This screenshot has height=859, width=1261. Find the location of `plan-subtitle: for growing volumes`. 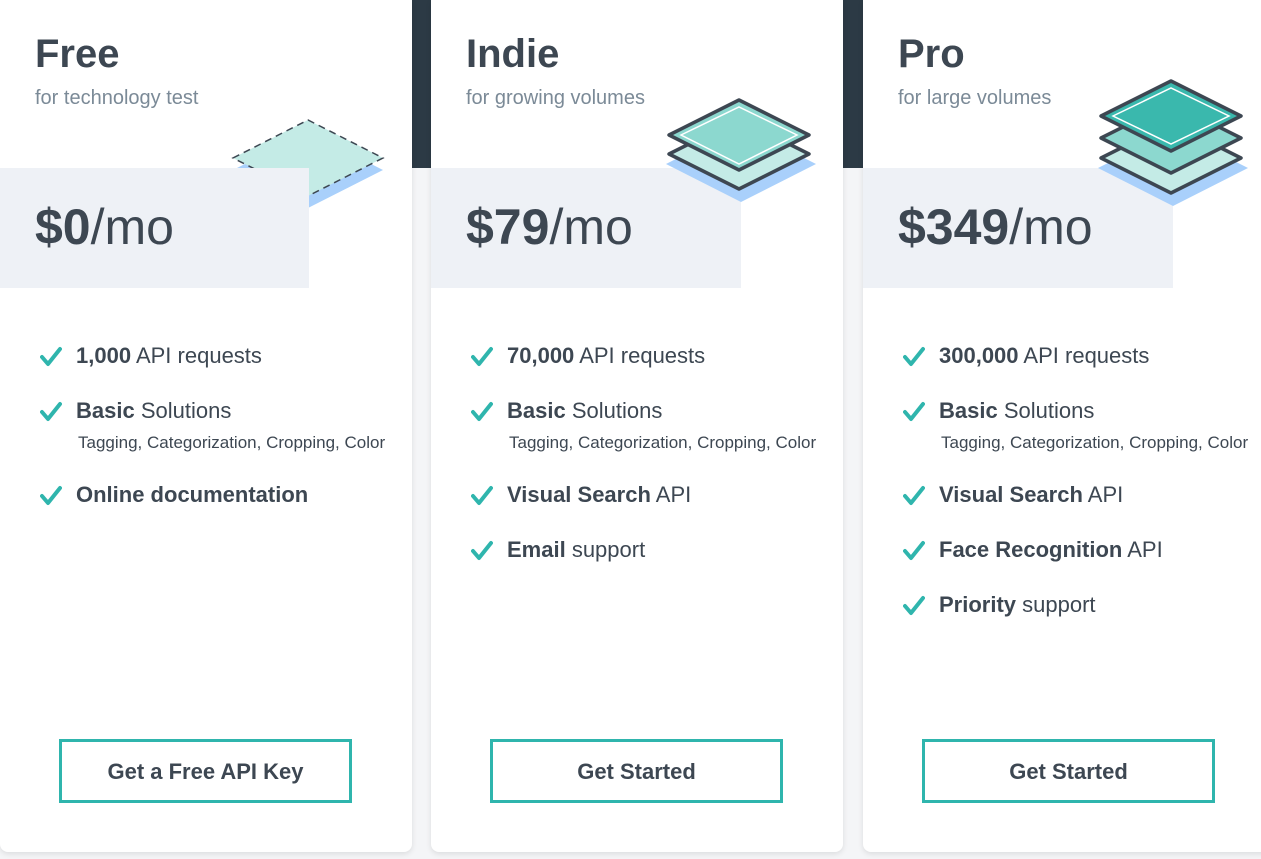

plan-subtitle: for growing volumes is located at coordinates (555, 98).